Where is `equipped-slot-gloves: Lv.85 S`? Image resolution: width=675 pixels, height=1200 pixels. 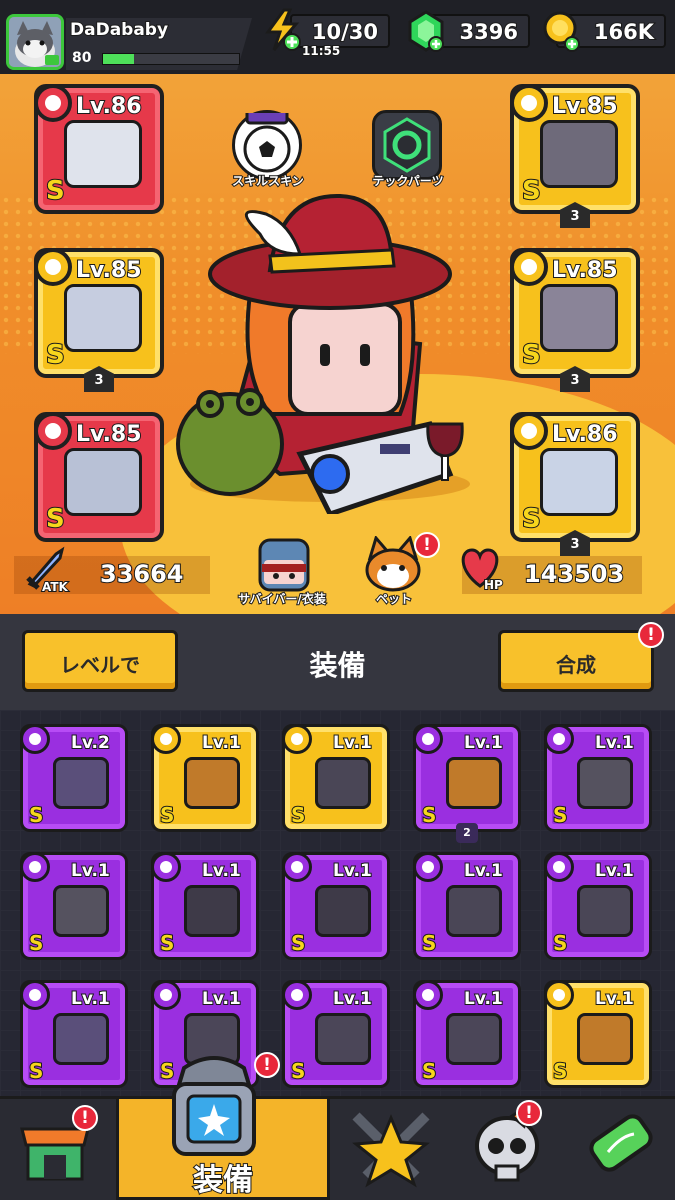 equipped-slot-gloves: Lv.85 S is located at coordinates (99, 477).